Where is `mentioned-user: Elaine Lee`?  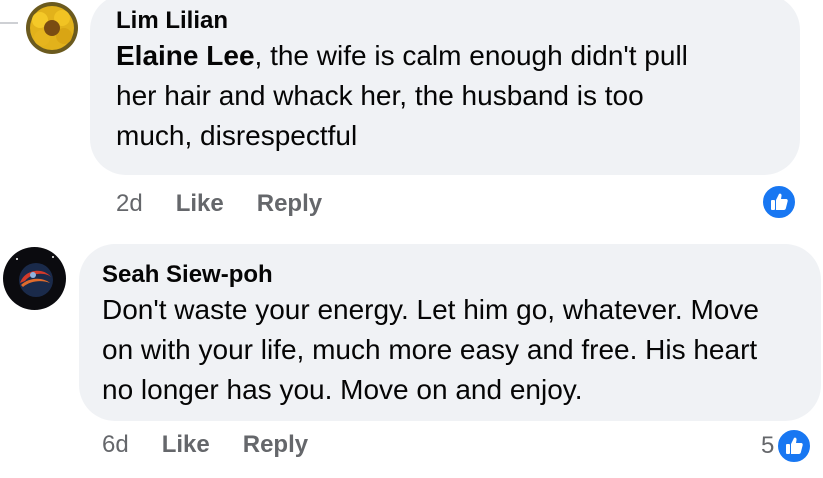 mentioned-user: Elaine Lee is located at coordinates (185, 55).